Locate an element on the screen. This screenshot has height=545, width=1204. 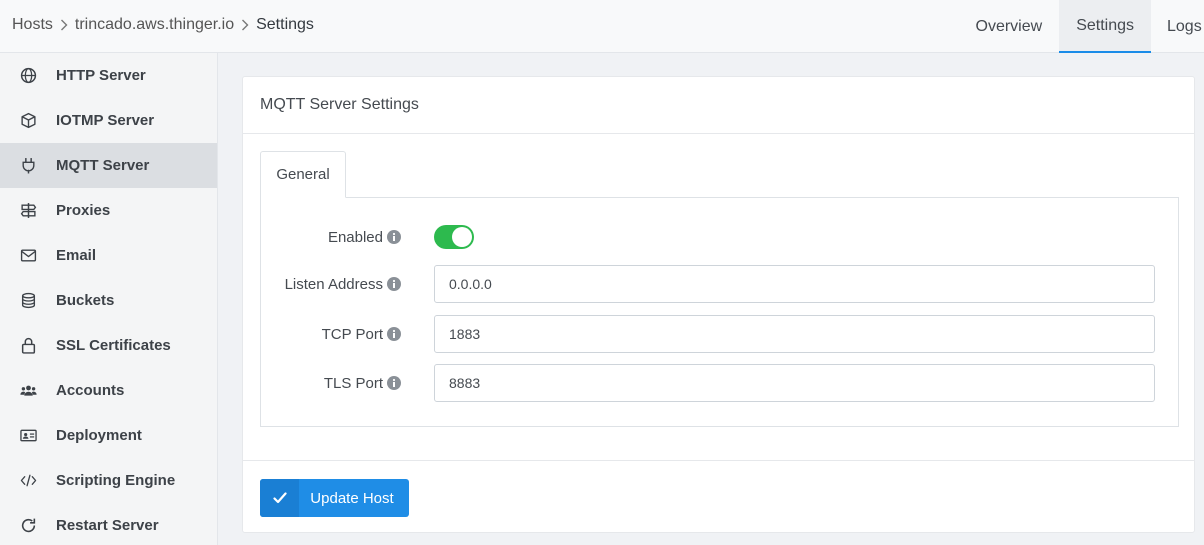
sidebar-item-label: Deployment is located at coordinates (99, 435).